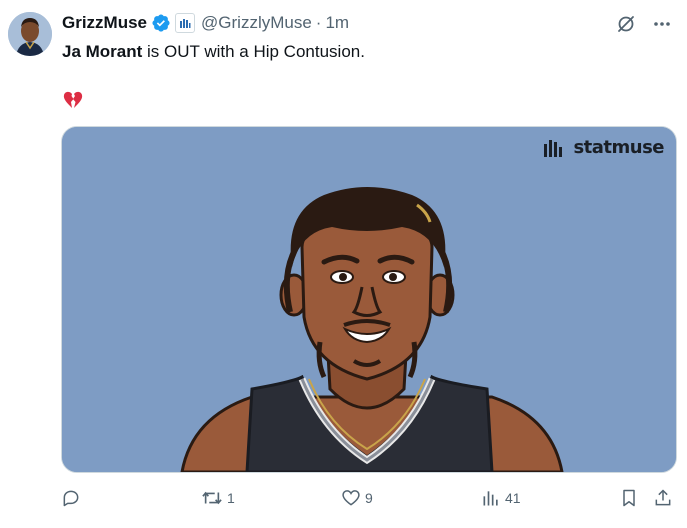  What do you see at coordinates (618, 147) in the screenshot?
I see `statmuse-watermark-text: statmuse` at bounding box center [618, 147].